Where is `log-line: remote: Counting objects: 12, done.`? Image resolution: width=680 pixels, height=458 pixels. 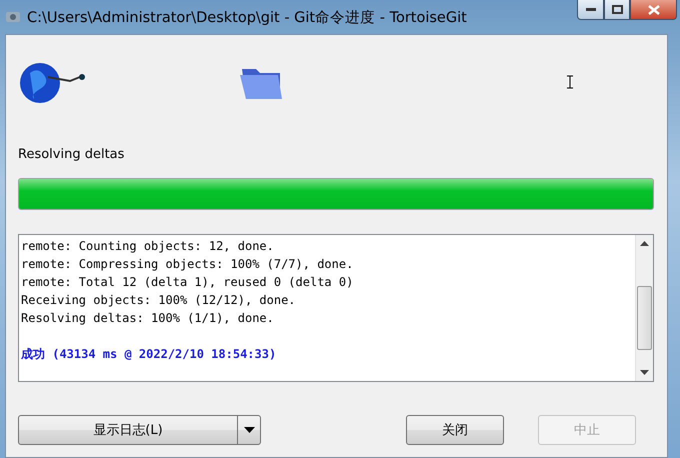 log-line: remote: Counting objects: 12, done. is located at coordinates (148, 246).